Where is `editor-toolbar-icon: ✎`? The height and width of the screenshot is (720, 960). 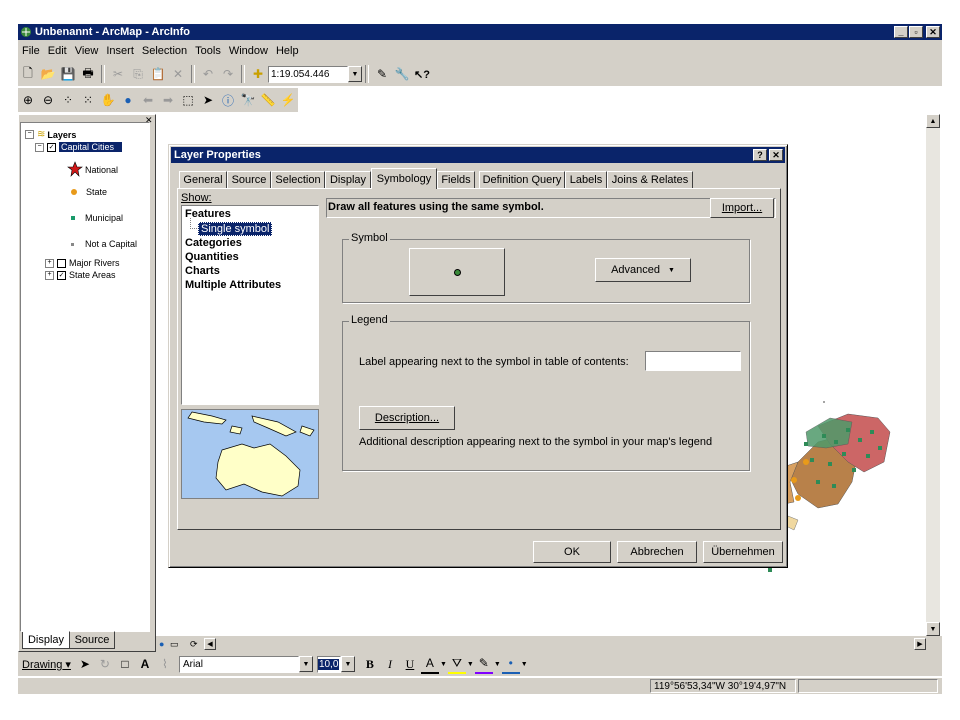
editor-toolbar-icon: ✎ is located at coordinates (382, 74).